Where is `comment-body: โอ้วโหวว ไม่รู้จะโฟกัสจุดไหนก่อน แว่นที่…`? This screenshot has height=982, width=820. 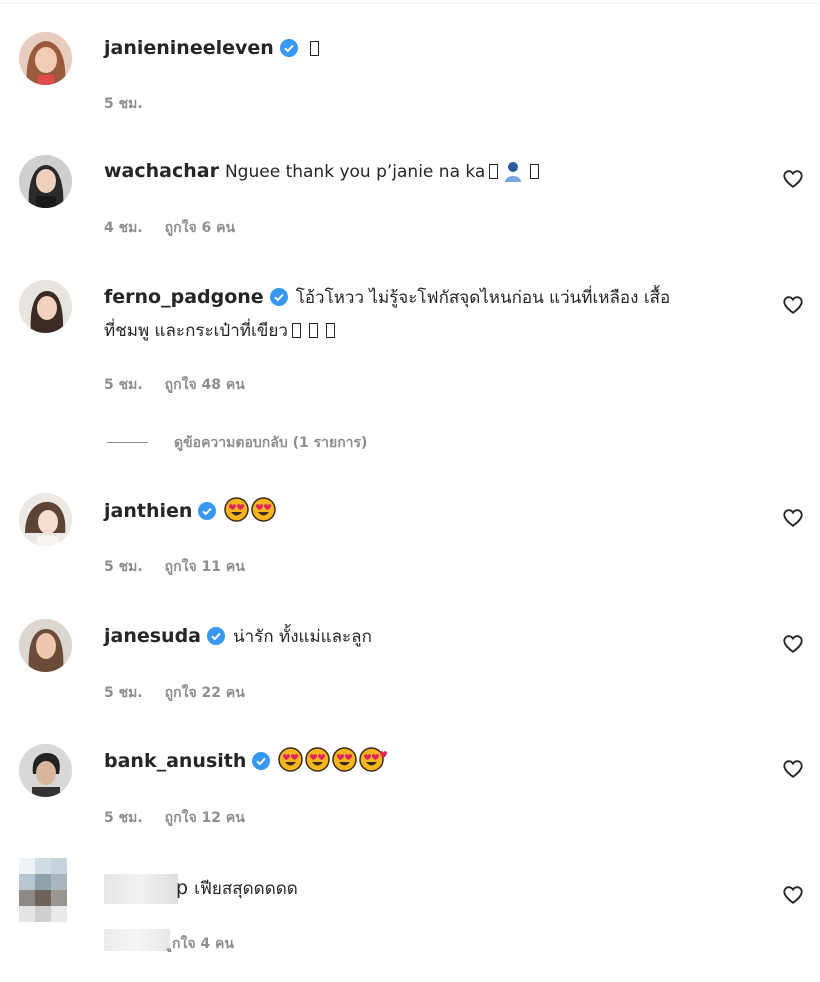 comment-body: โอ้วโหวว ไม่รู้จะโฟกัสจุดไหนก่อน แว่นที่… is located at coordinates (483, 298).